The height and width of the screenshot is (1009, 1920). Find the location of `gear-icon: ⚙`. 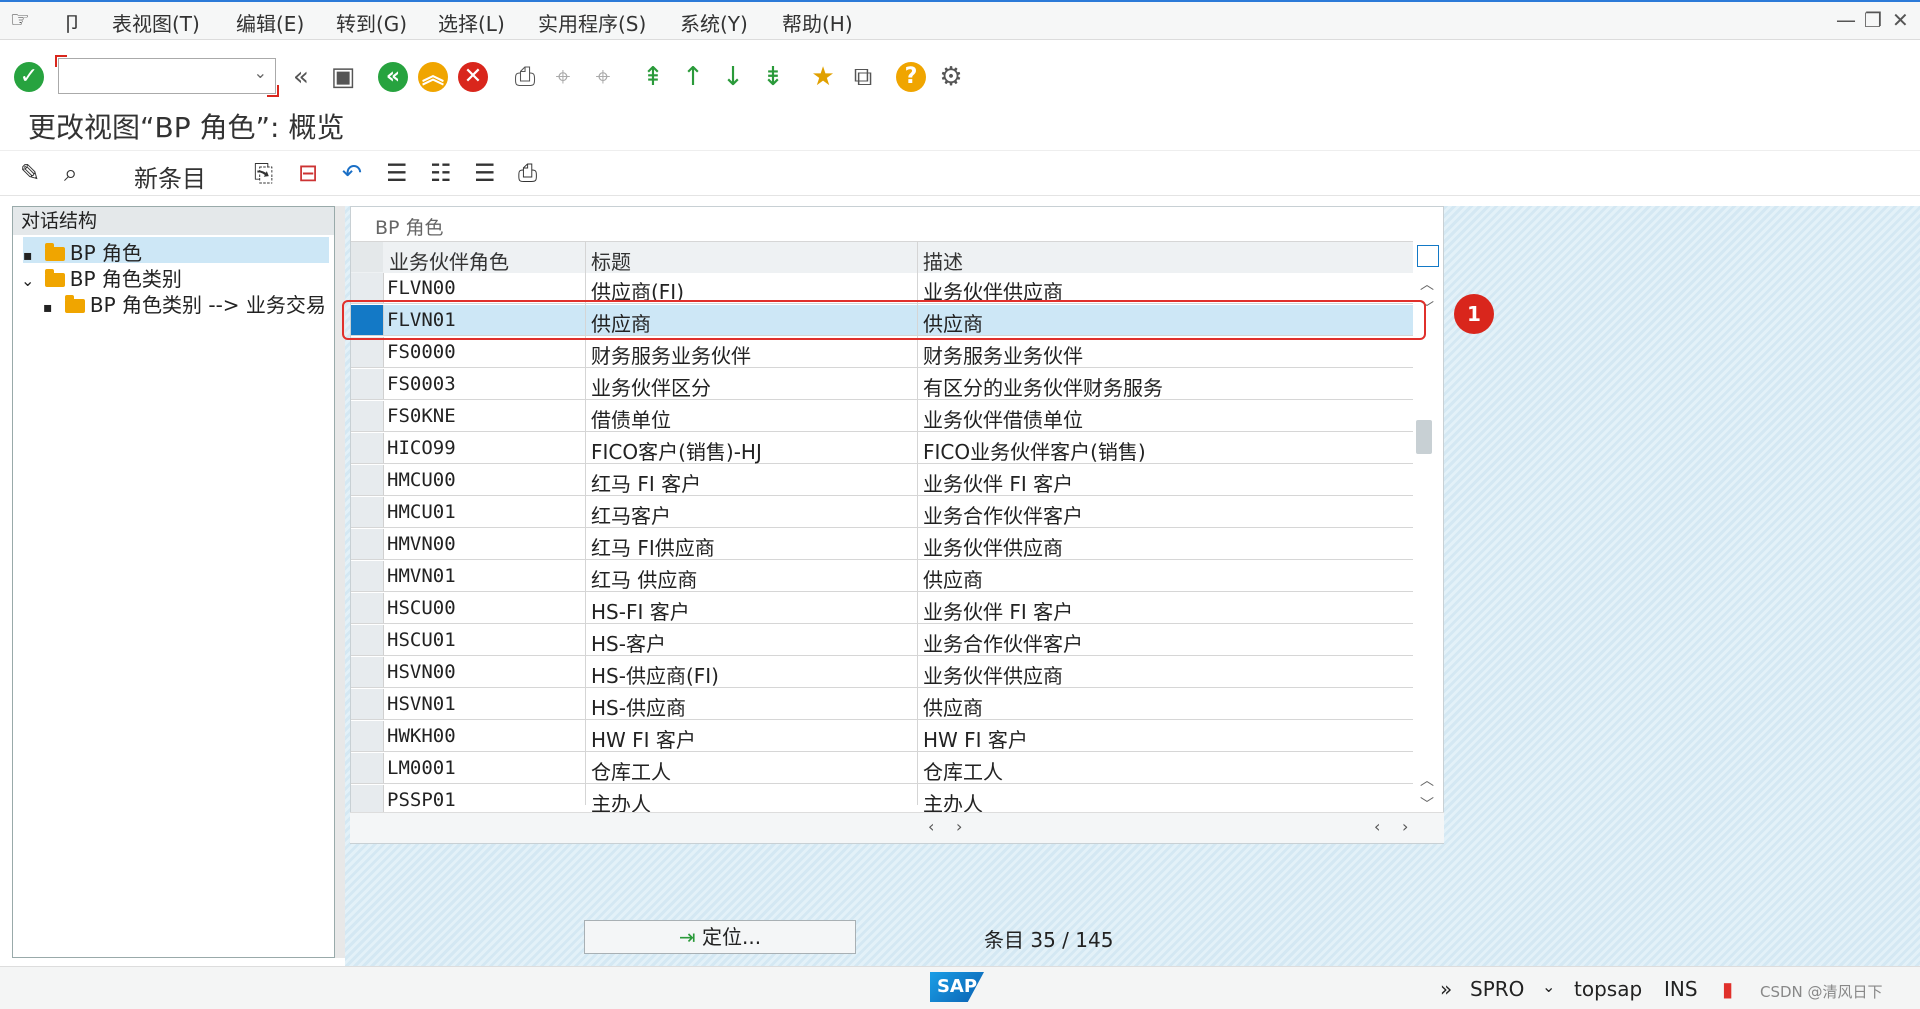

gear-icon: ⚙ is located at coordinates (951, 77).